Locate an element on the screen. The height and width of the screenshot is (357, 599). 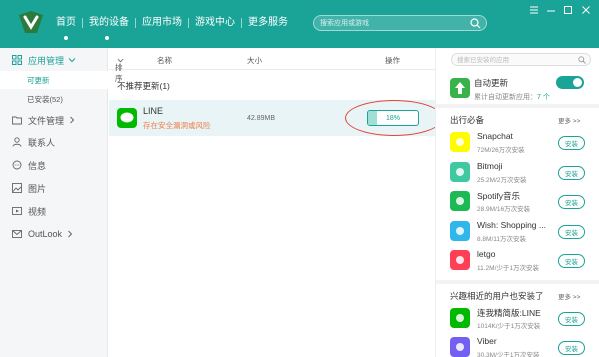
column-header-action: 操作 is located at coordinates (392, 60).